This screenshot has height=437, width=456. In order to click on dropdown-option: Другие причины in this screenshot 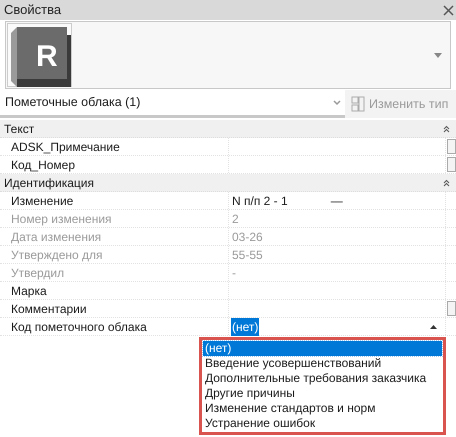, I will do `click(322, 393)`.